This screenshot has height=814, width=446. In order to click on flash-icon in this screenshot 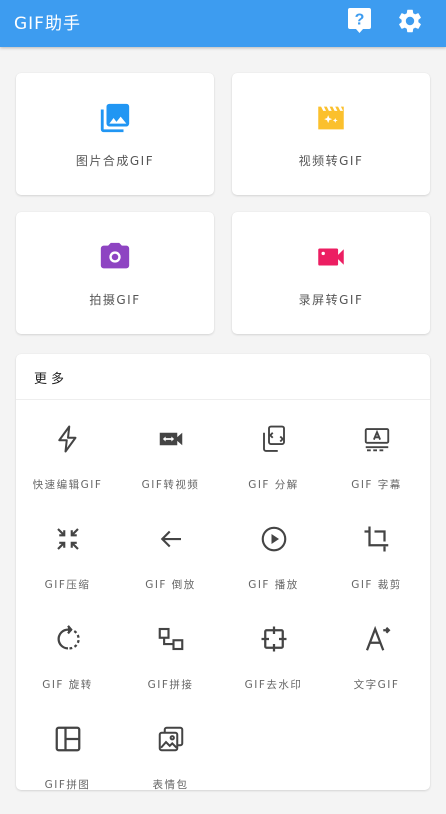, I will do `click(68, 439)`.